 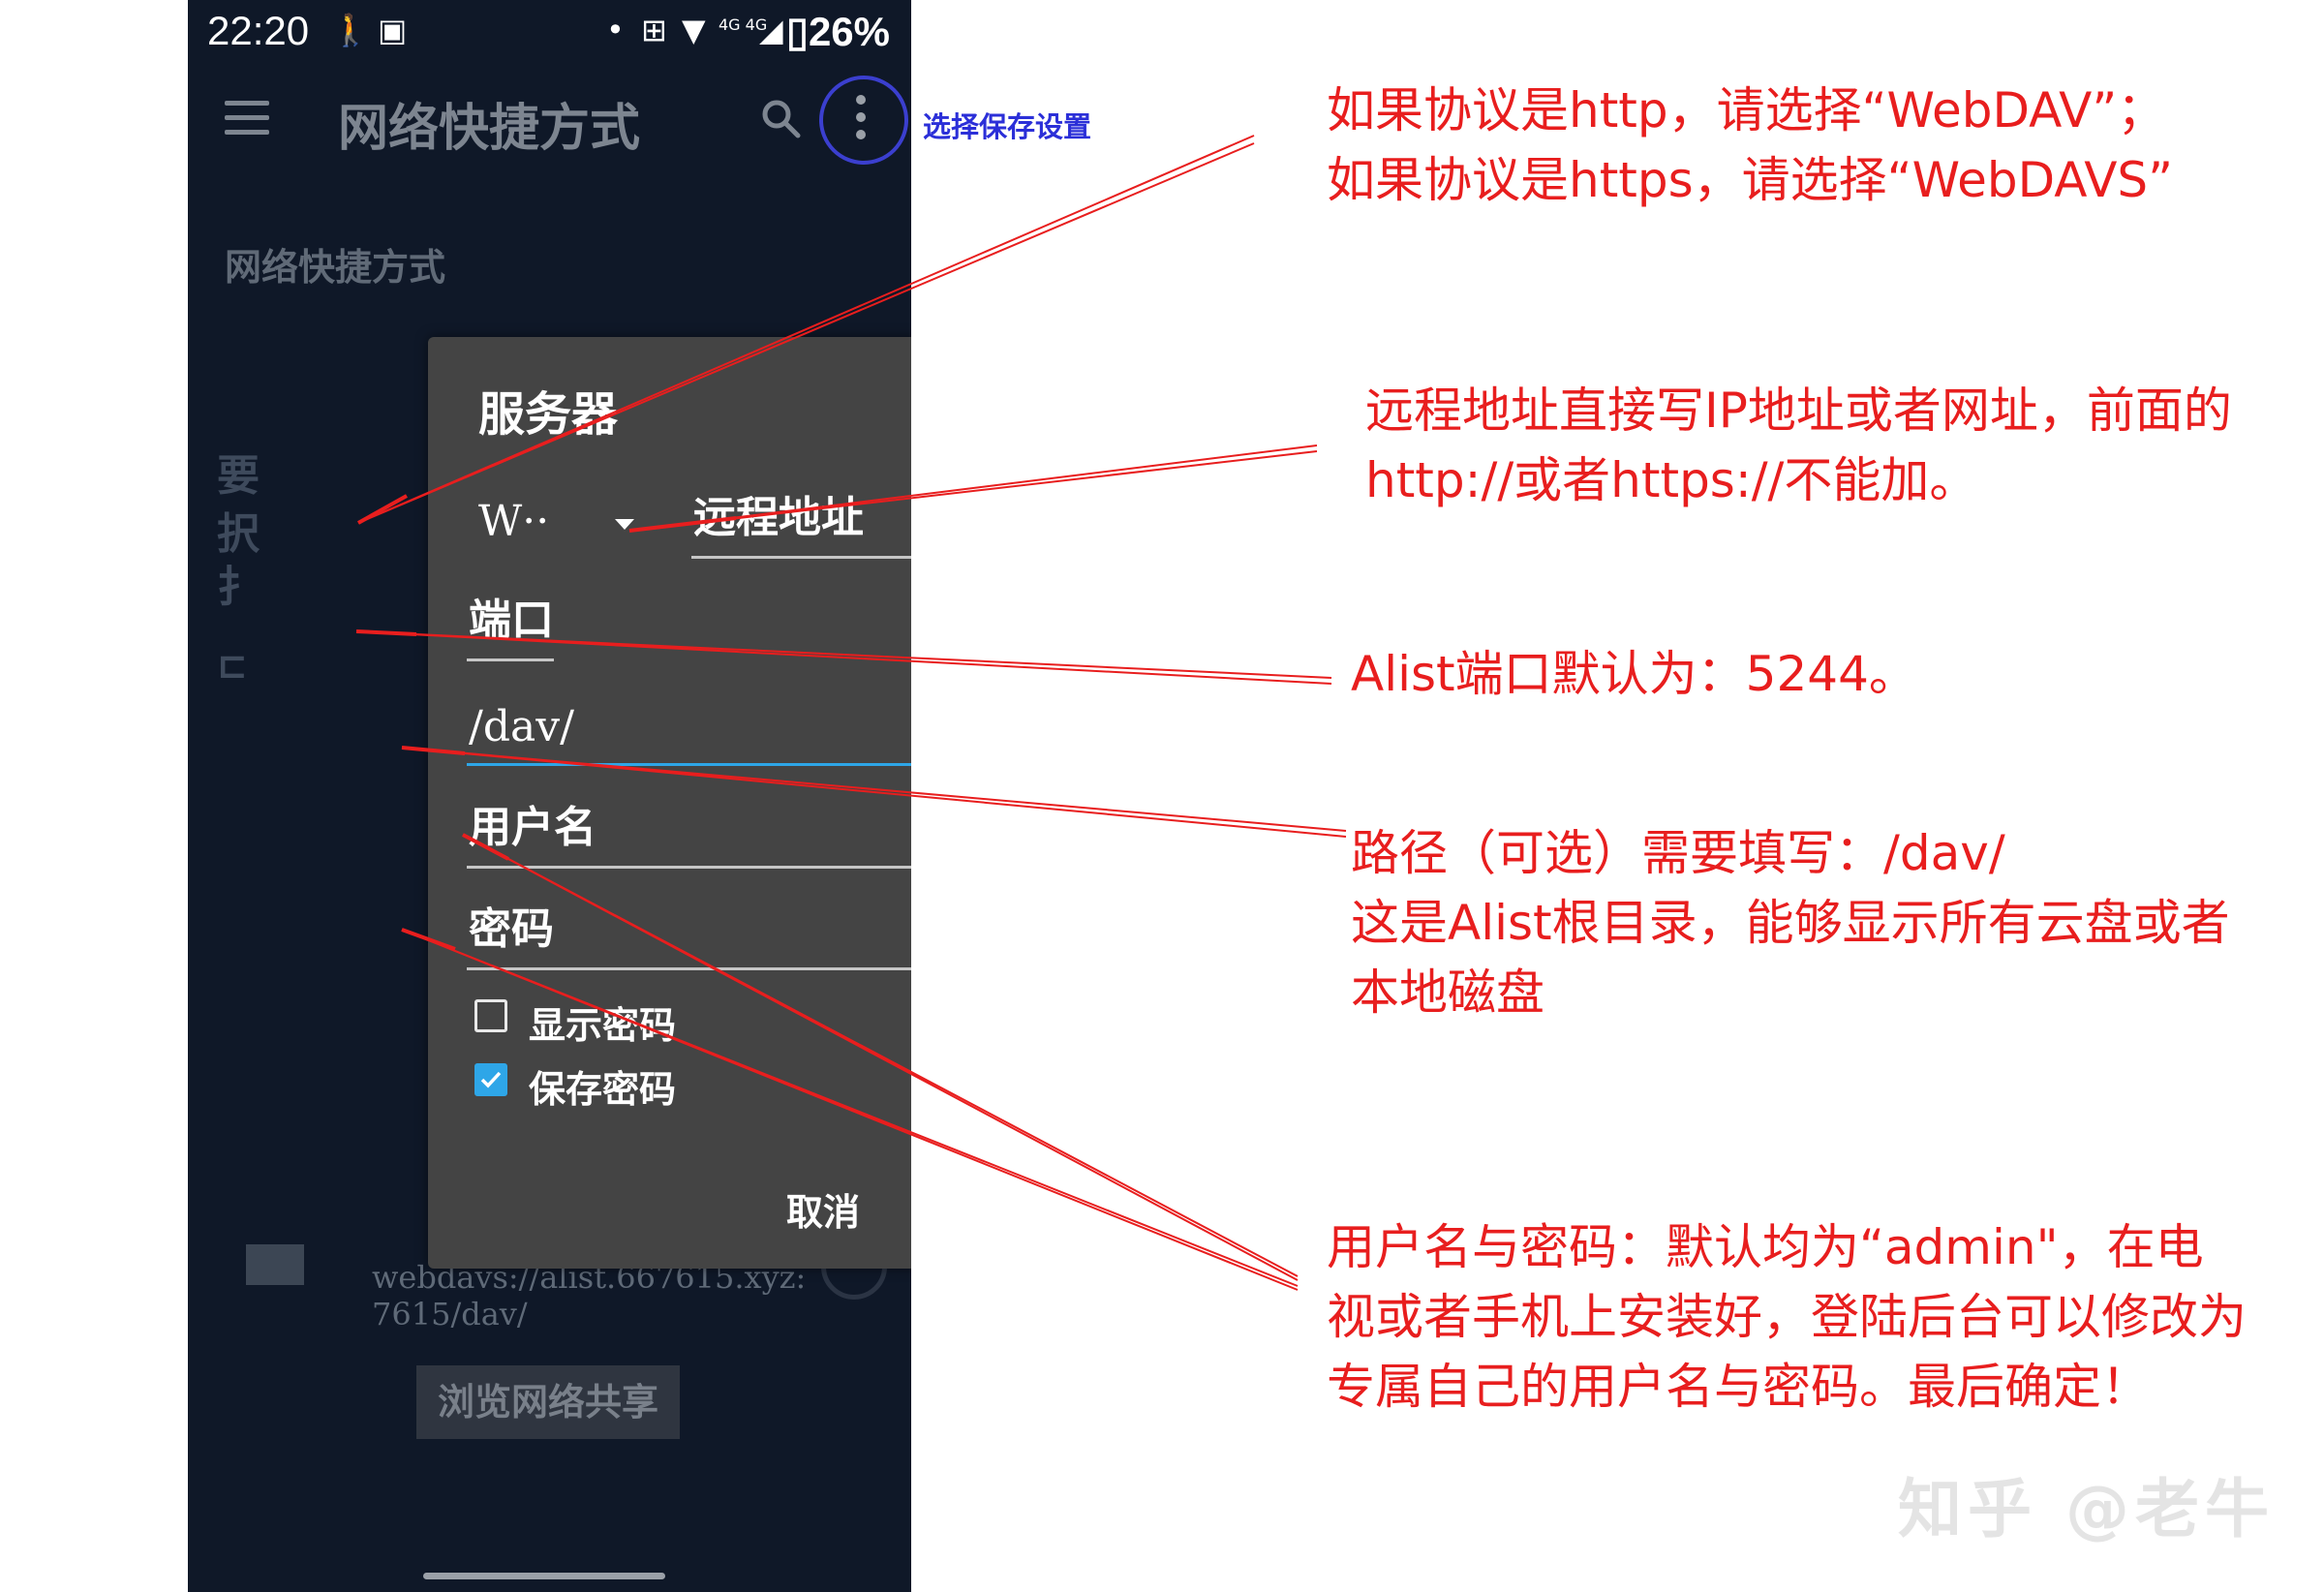 I want to click on note-line: Alist端口默认为：5244。, so click(x=1634, y=674).